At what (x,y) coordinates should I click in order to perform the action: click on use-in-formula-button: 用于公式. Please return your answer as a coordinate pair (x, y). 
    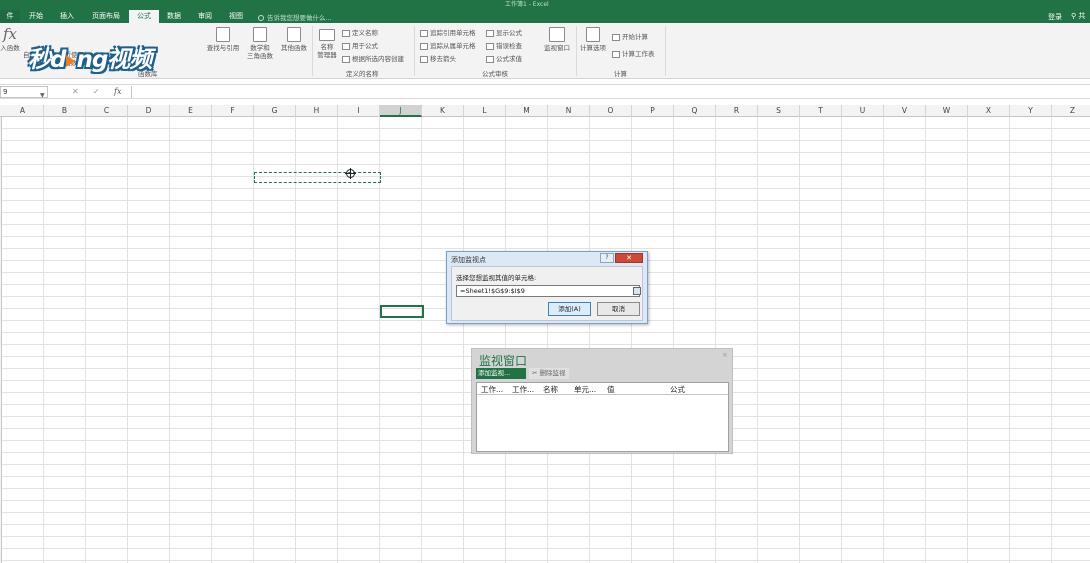
    Looking at the image, I should click on (360, 45).